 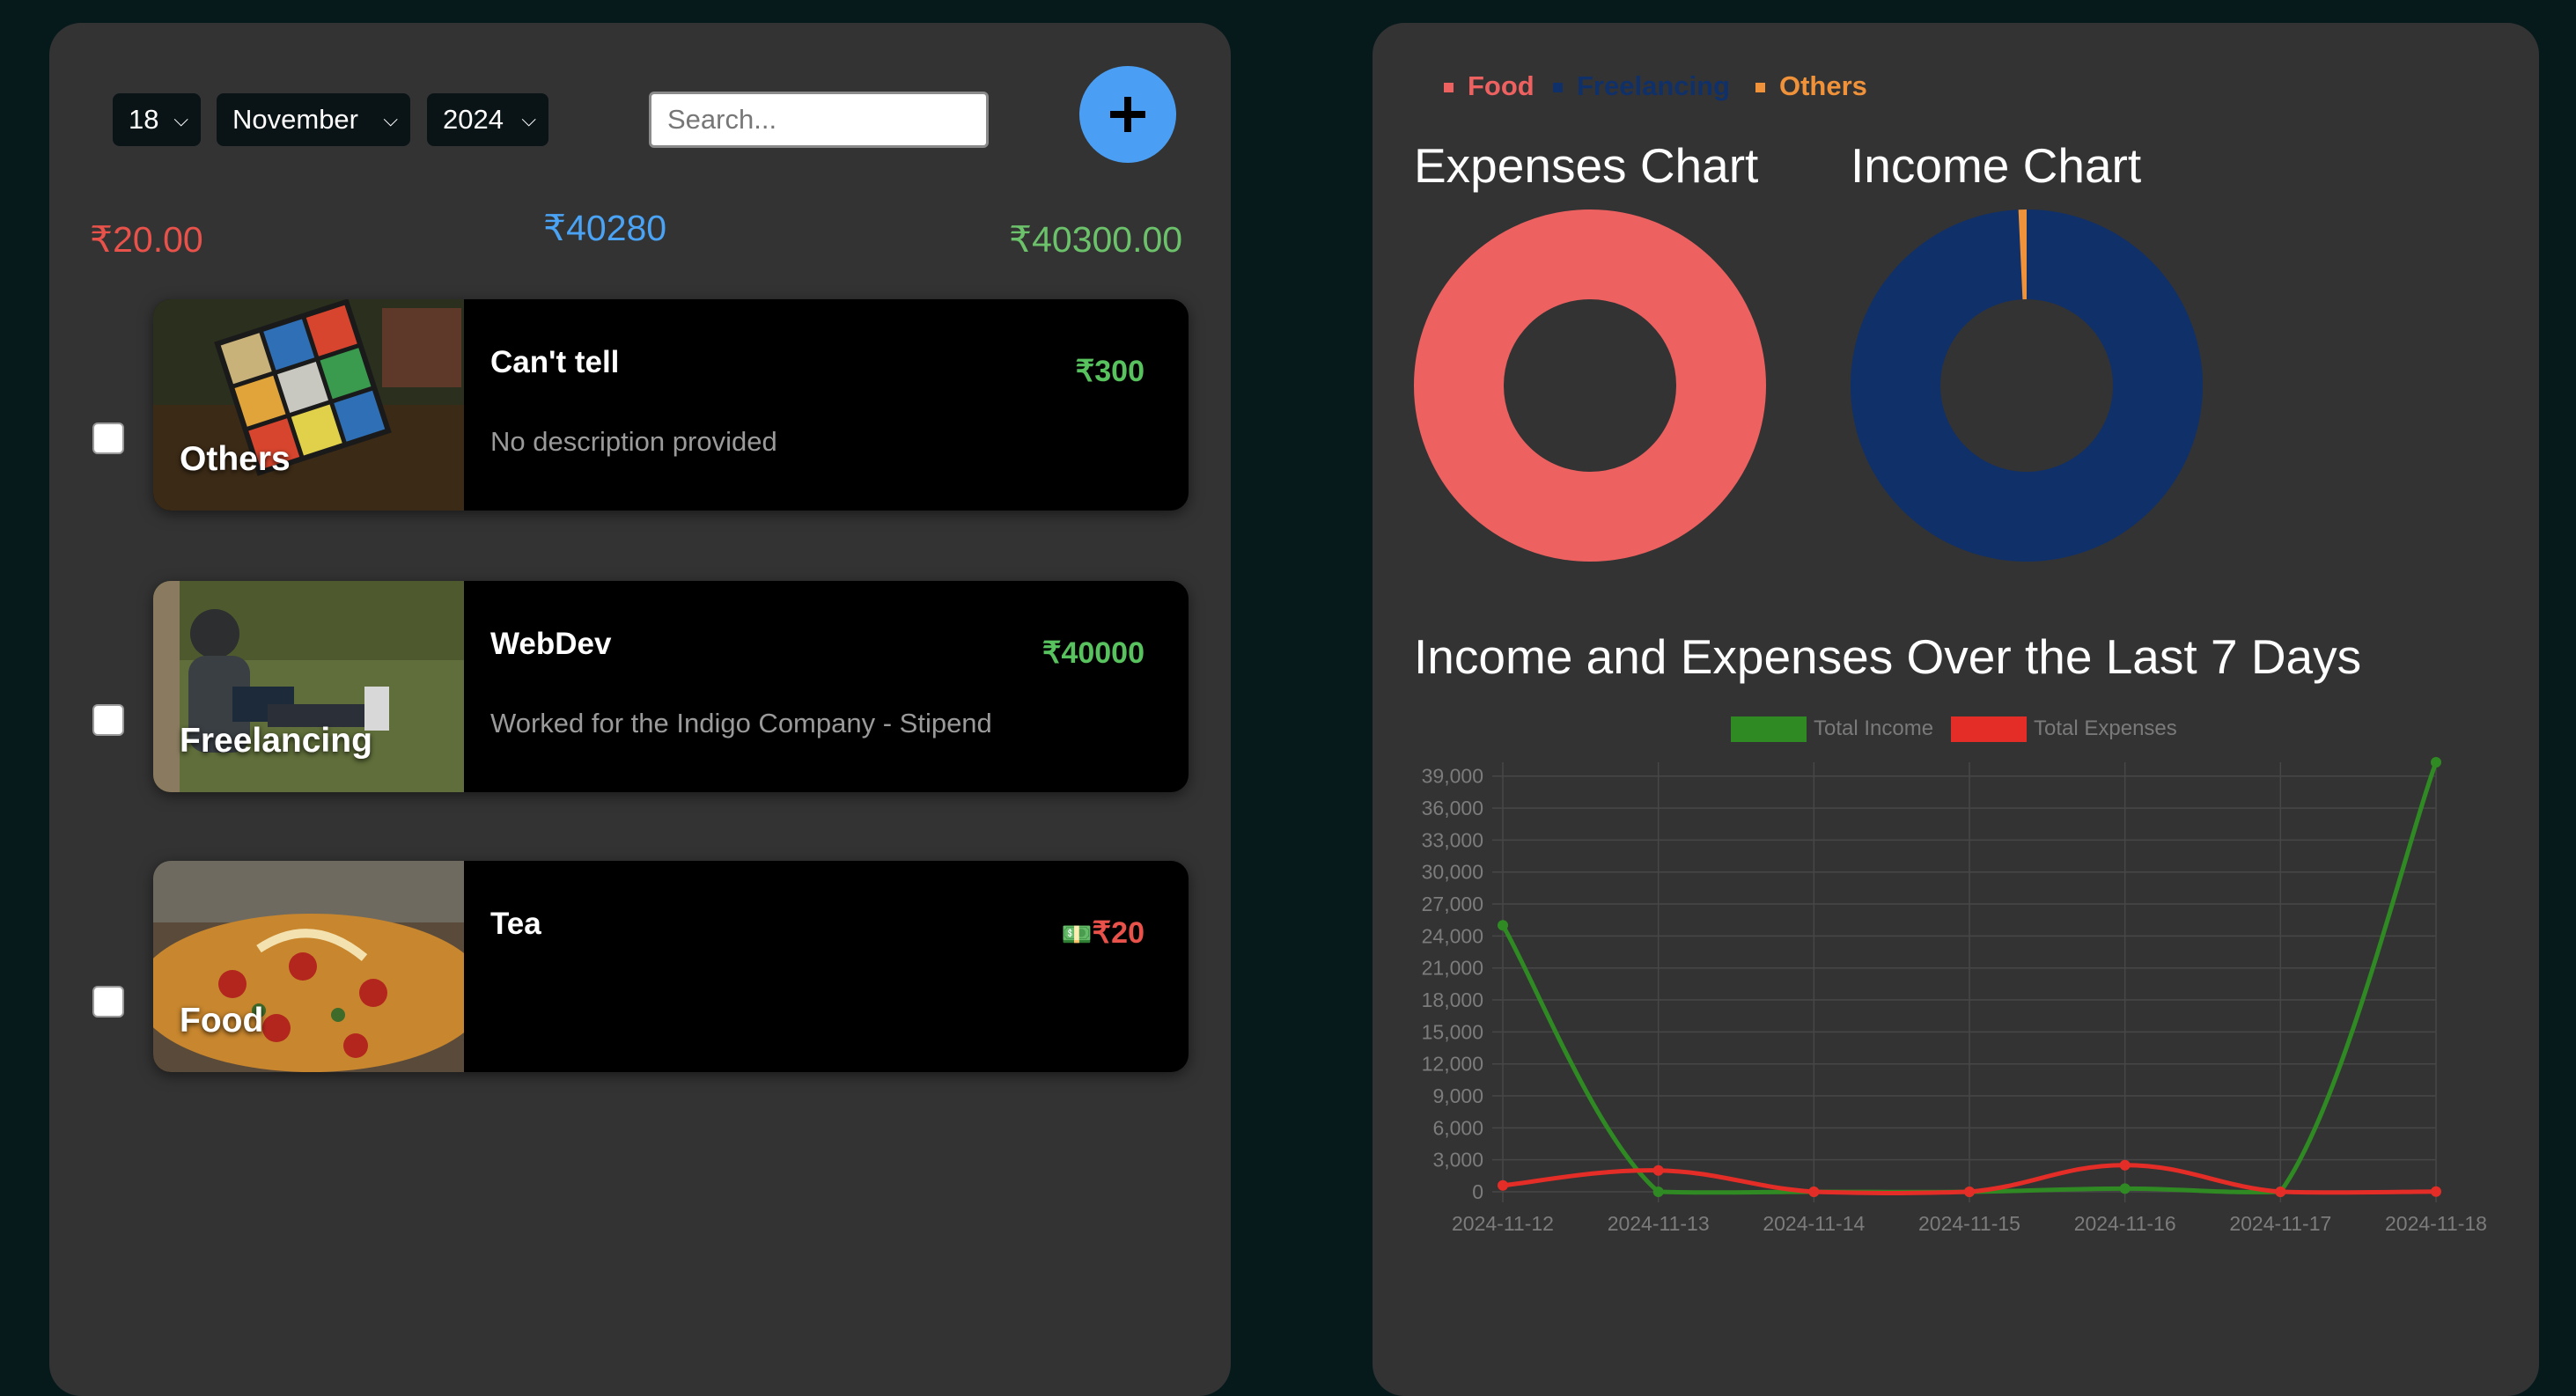 What do you see at coordinates (295, 119) in the screenshot?
I see `month-select-value: November` at bounding box center [295, 119].